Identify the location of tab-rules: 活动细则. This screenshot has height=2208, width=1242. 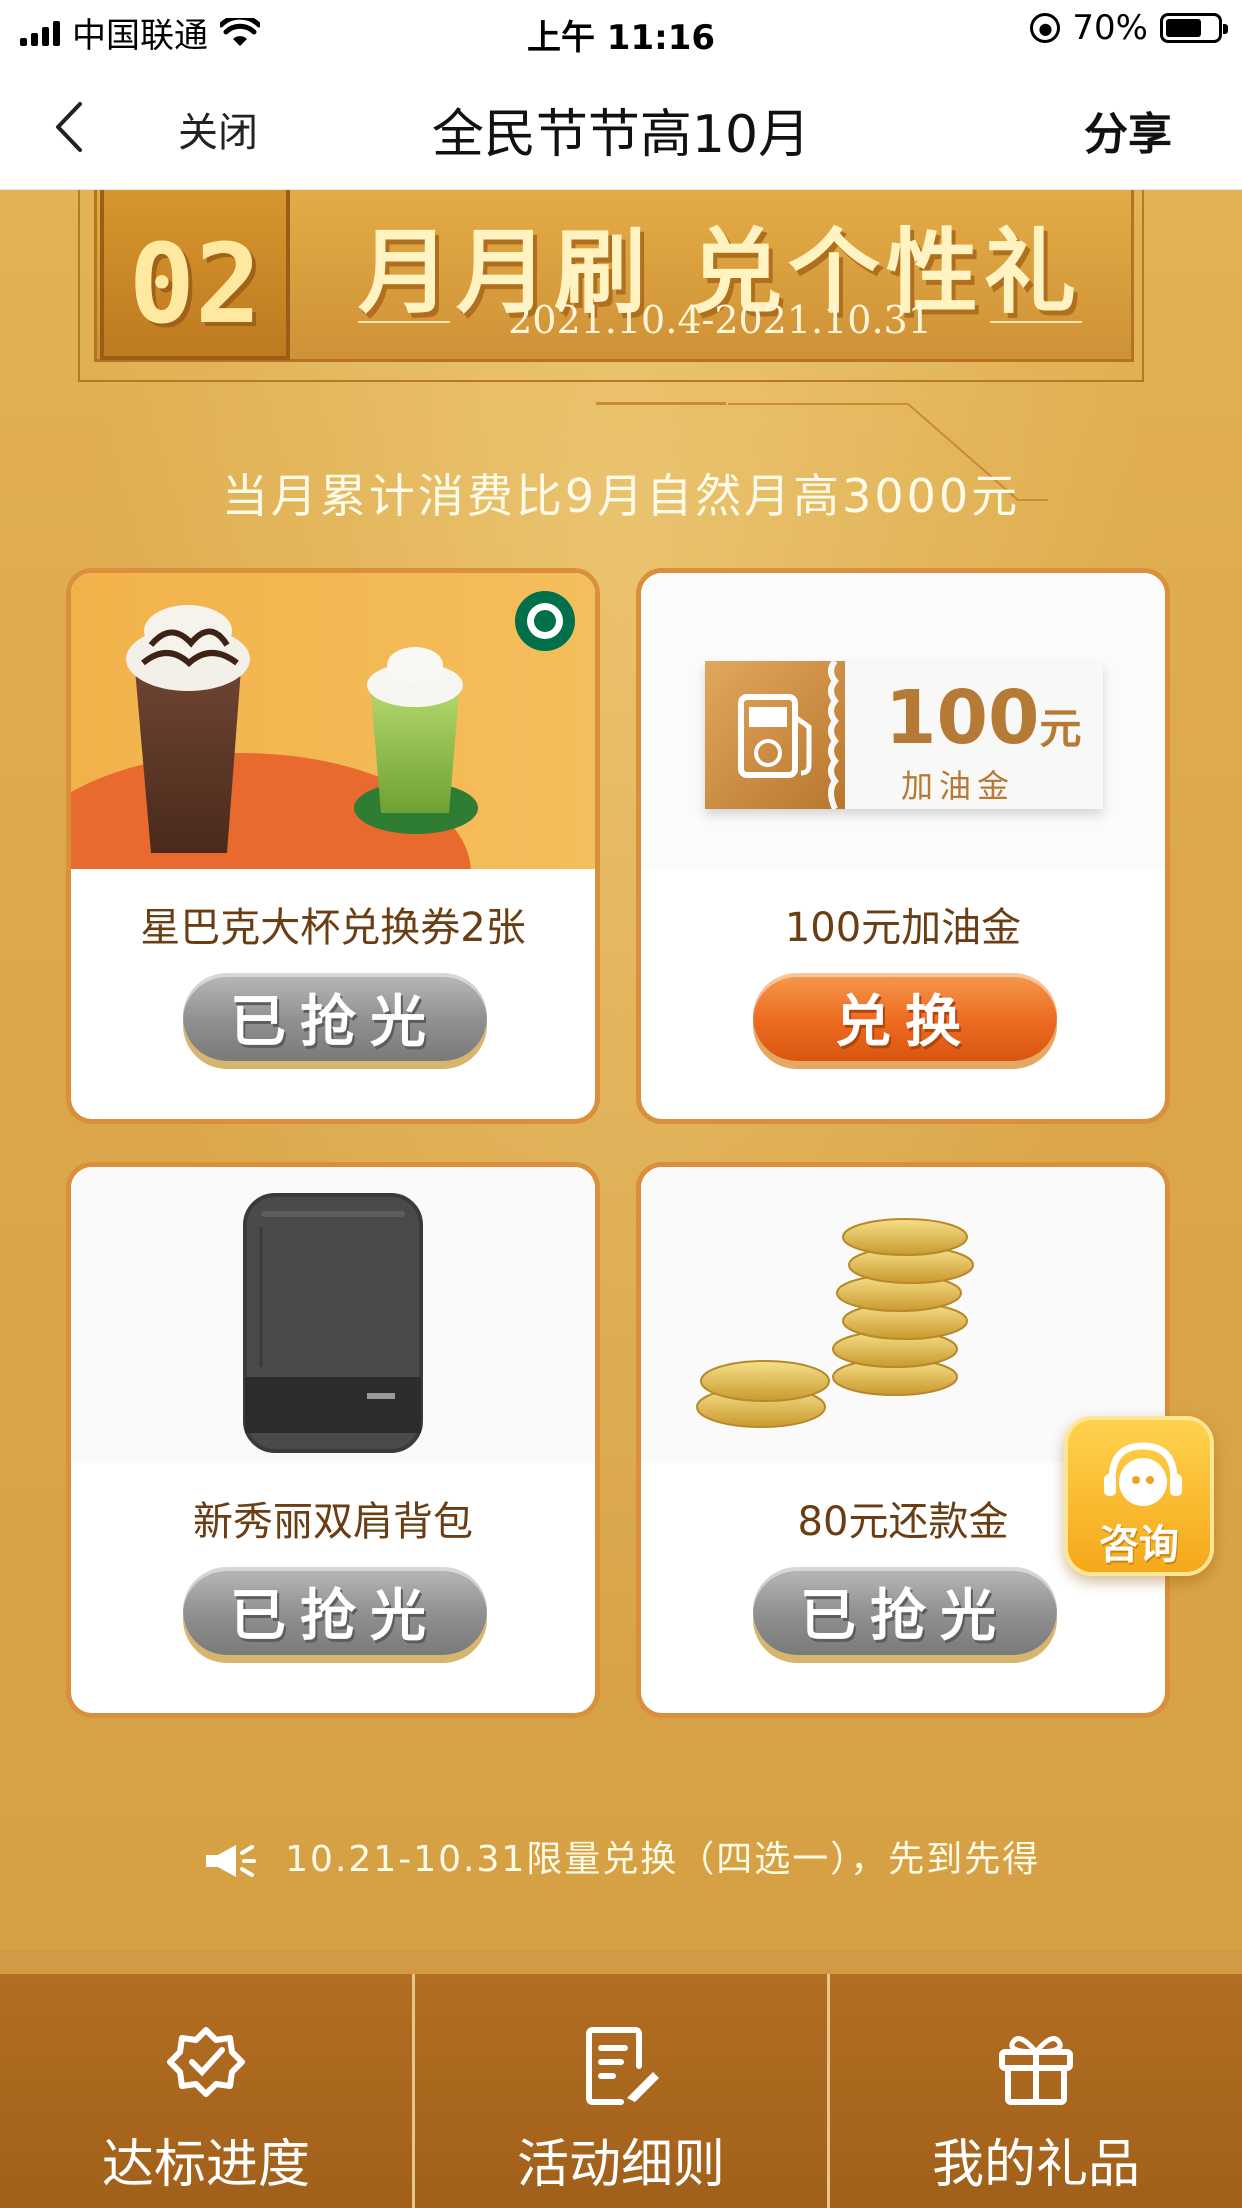
(622, 2091).